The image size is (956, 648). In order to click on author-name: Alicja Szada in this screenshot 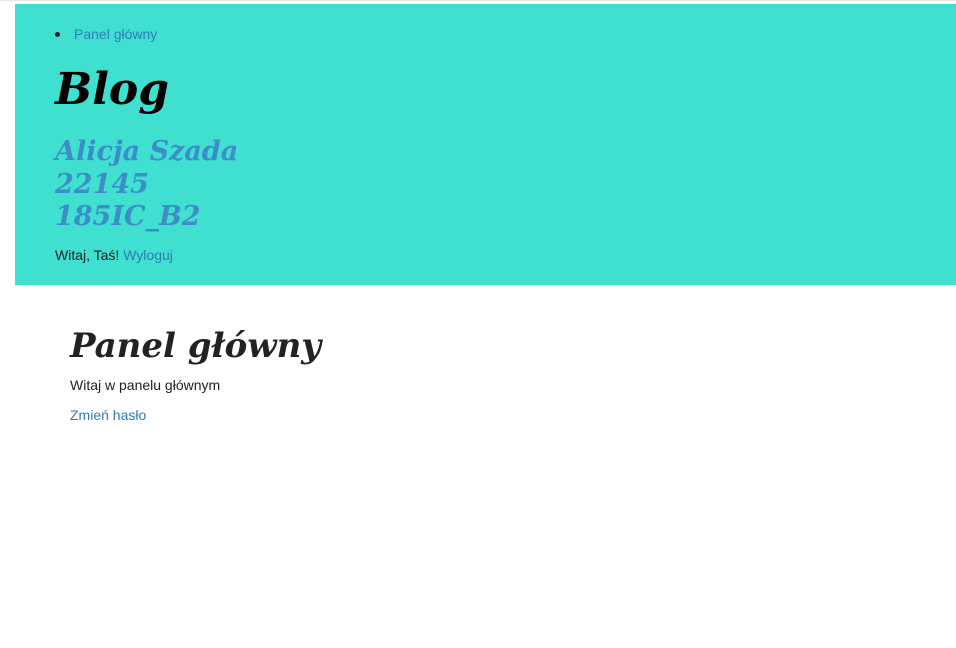, I will do `click(147, 151)`.